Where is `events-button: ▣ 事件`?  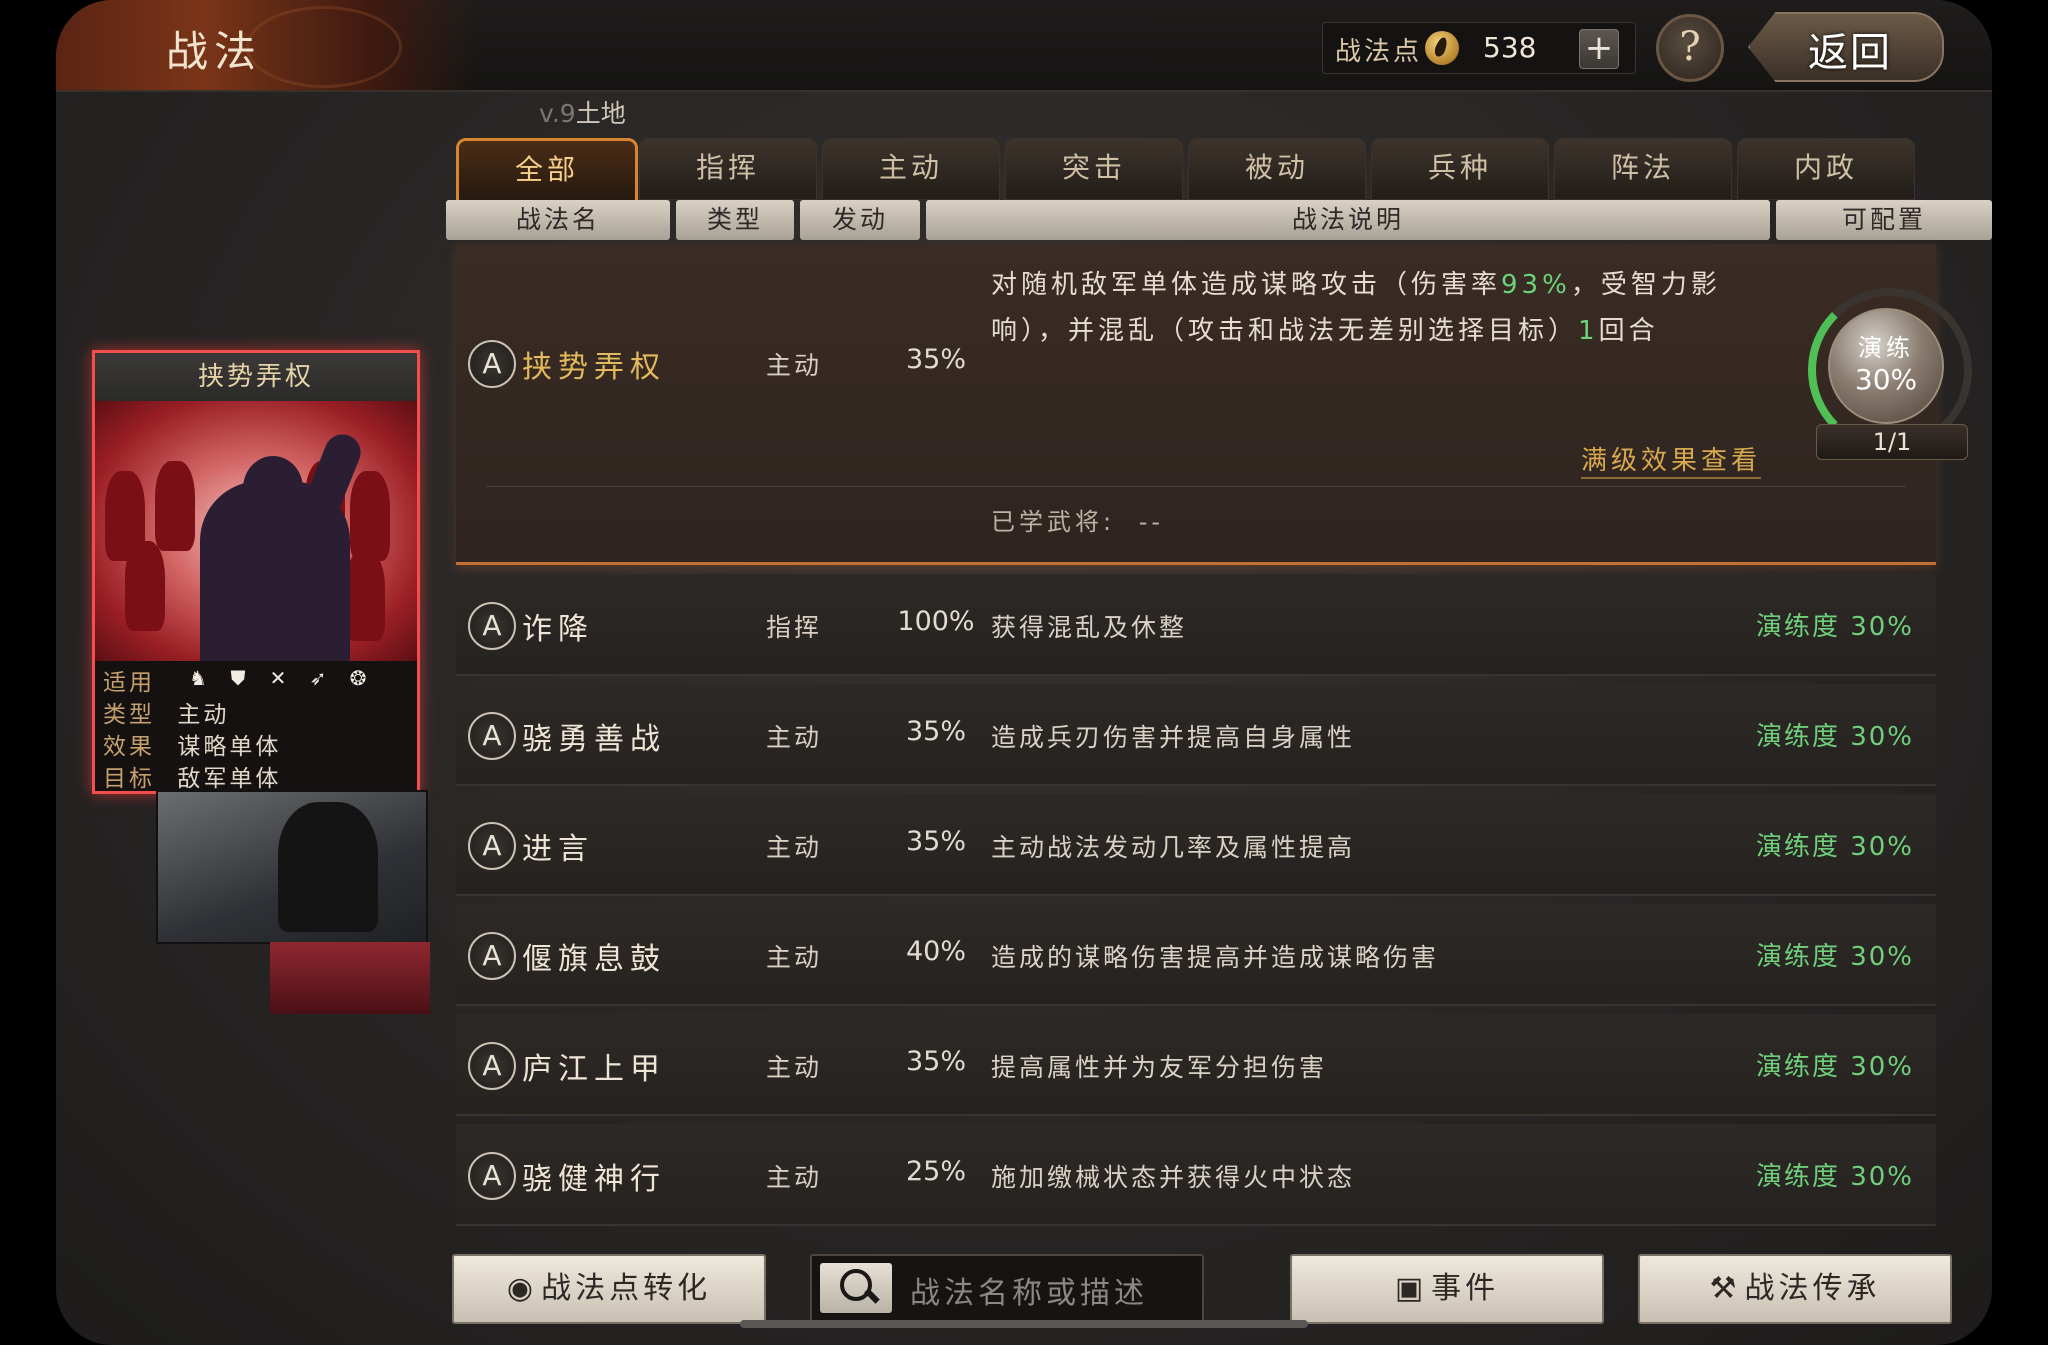 events-button: ▣ 事件 is located at coordinates (1447, 1289).